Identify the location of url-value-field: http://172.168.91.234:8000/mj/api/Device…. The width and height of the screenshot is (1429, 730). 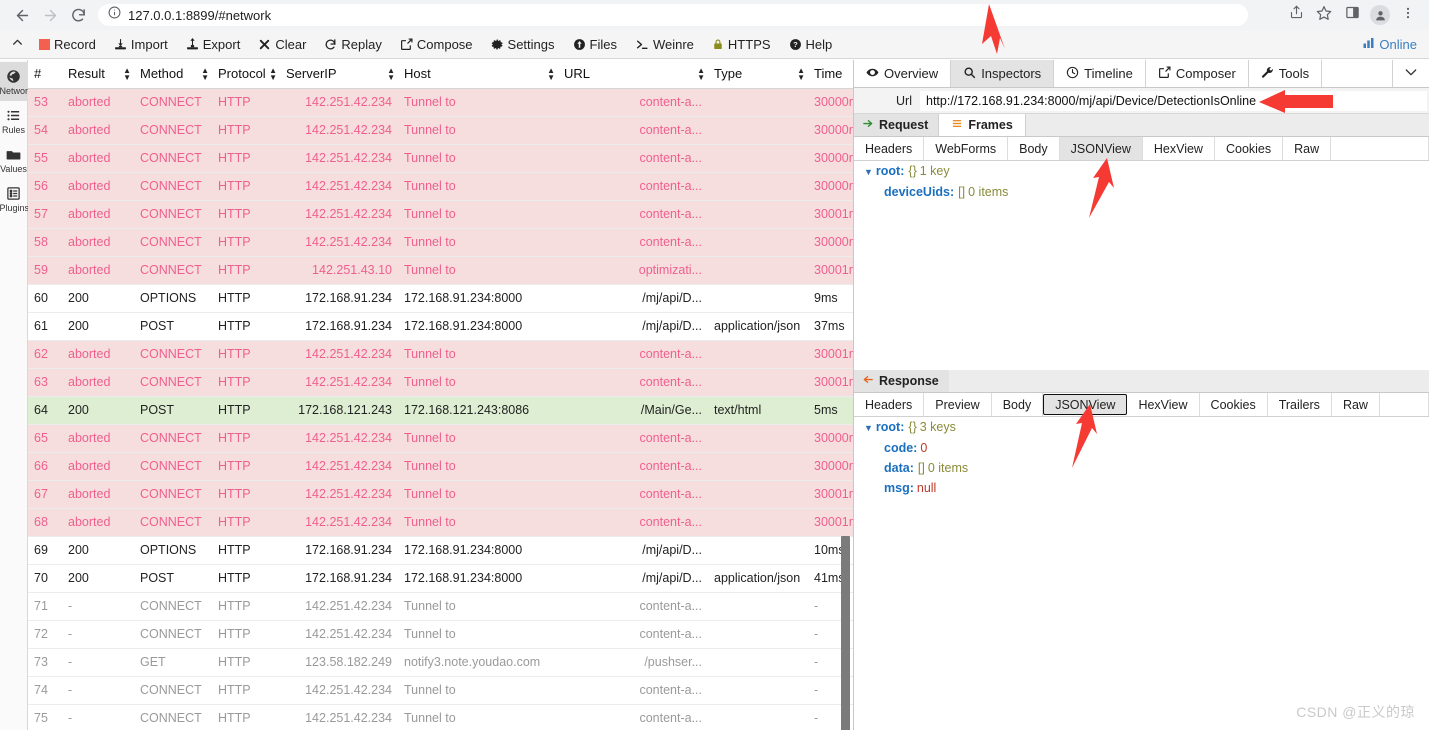
(1173, 100).